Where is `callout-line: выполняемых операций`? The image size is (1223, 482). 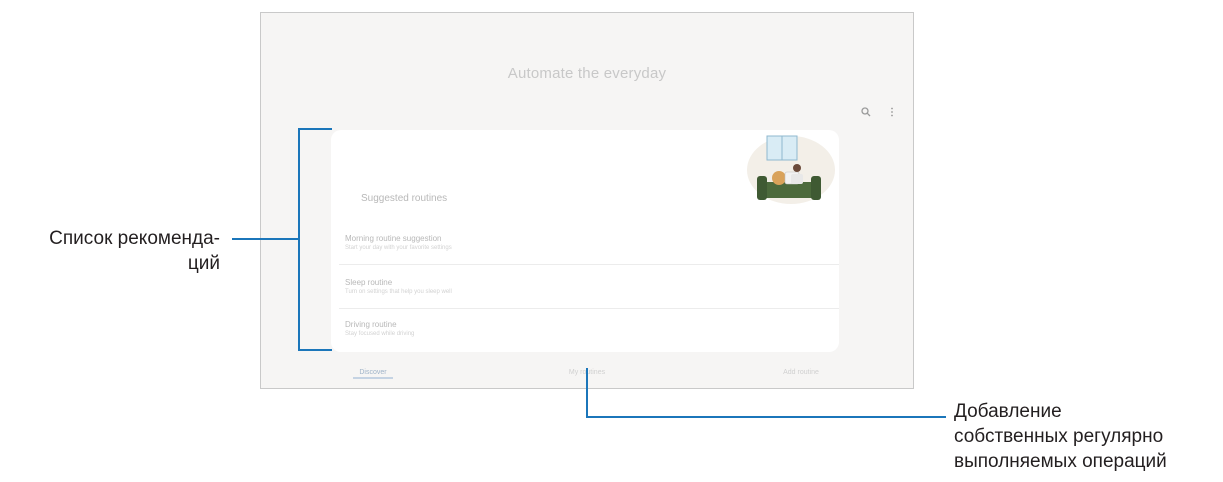 callout-line: выполняемых операций is located at coordinates (1060, 461).